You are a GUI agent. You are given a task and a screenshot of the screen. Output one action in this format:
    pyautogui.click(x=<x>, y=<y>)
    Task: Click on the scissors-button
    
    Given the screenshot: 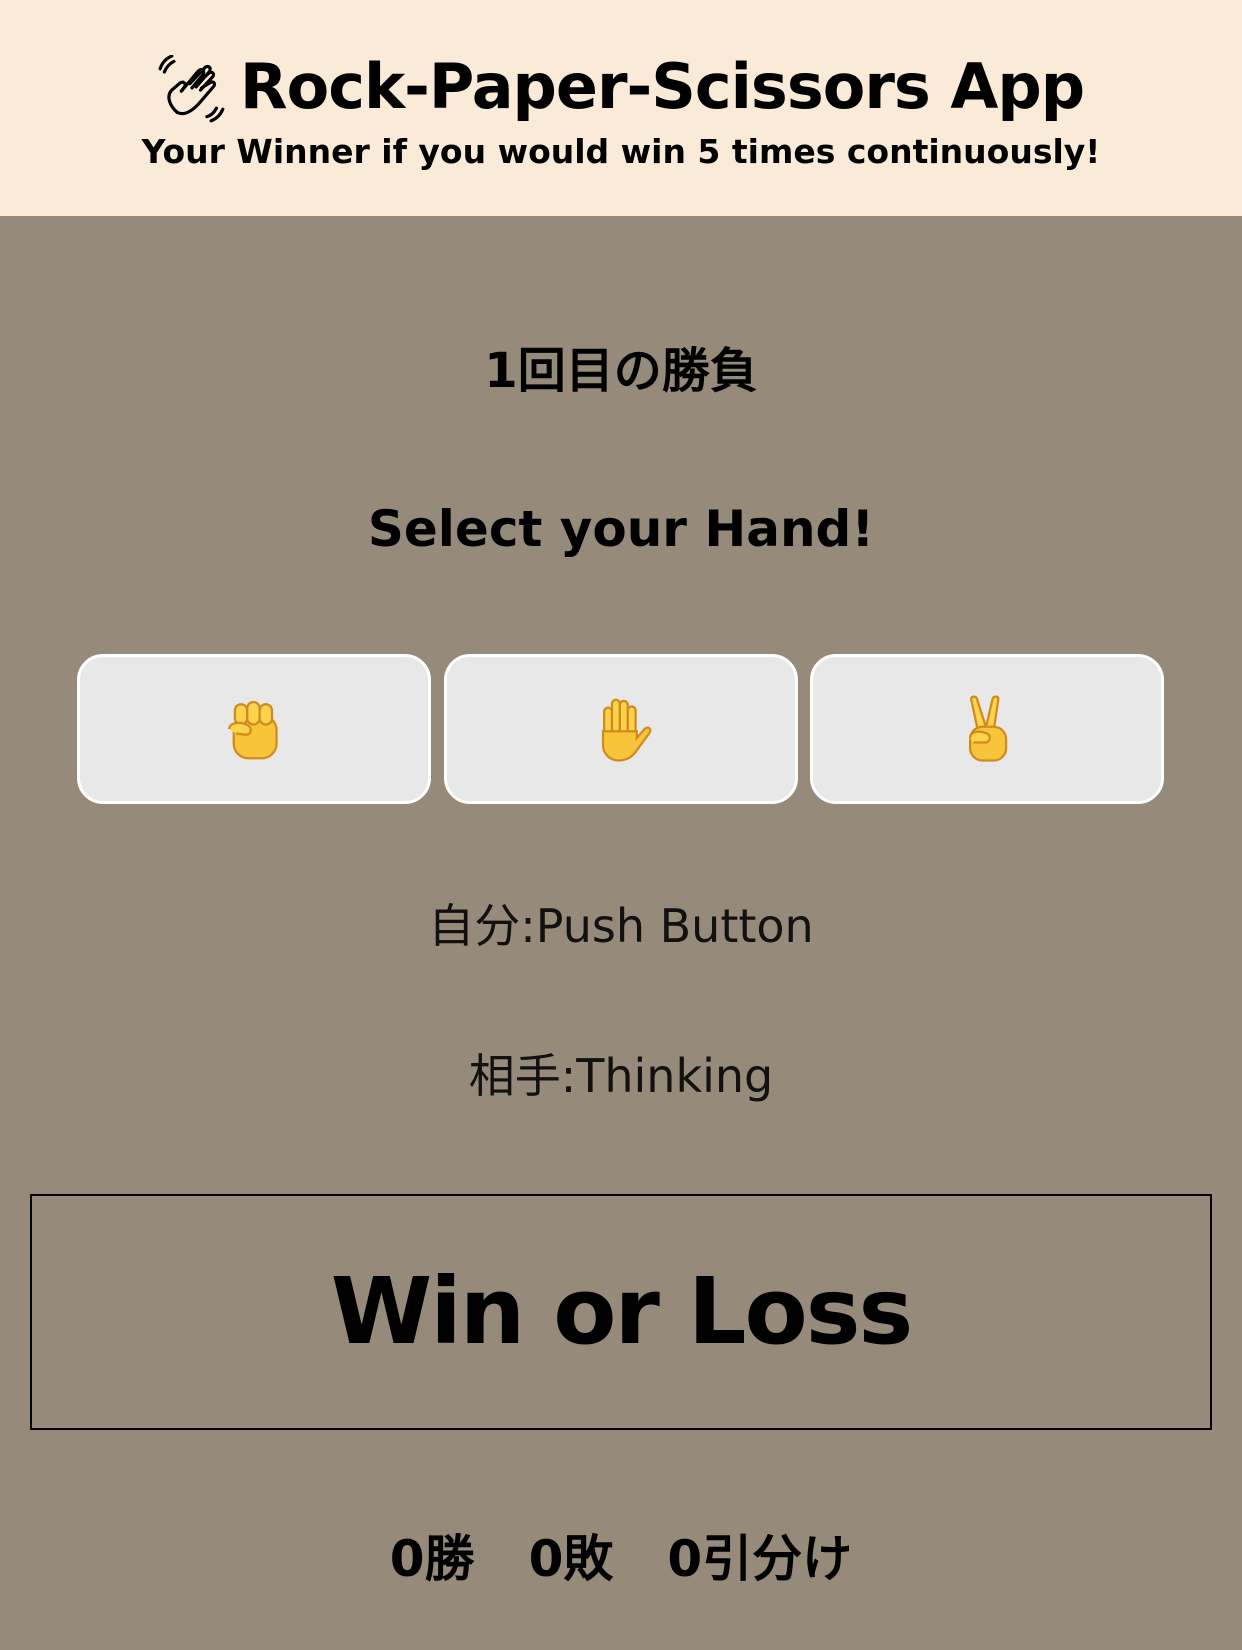 What is the action you would take?
    pyautogui.click(x=987, y=729)
    